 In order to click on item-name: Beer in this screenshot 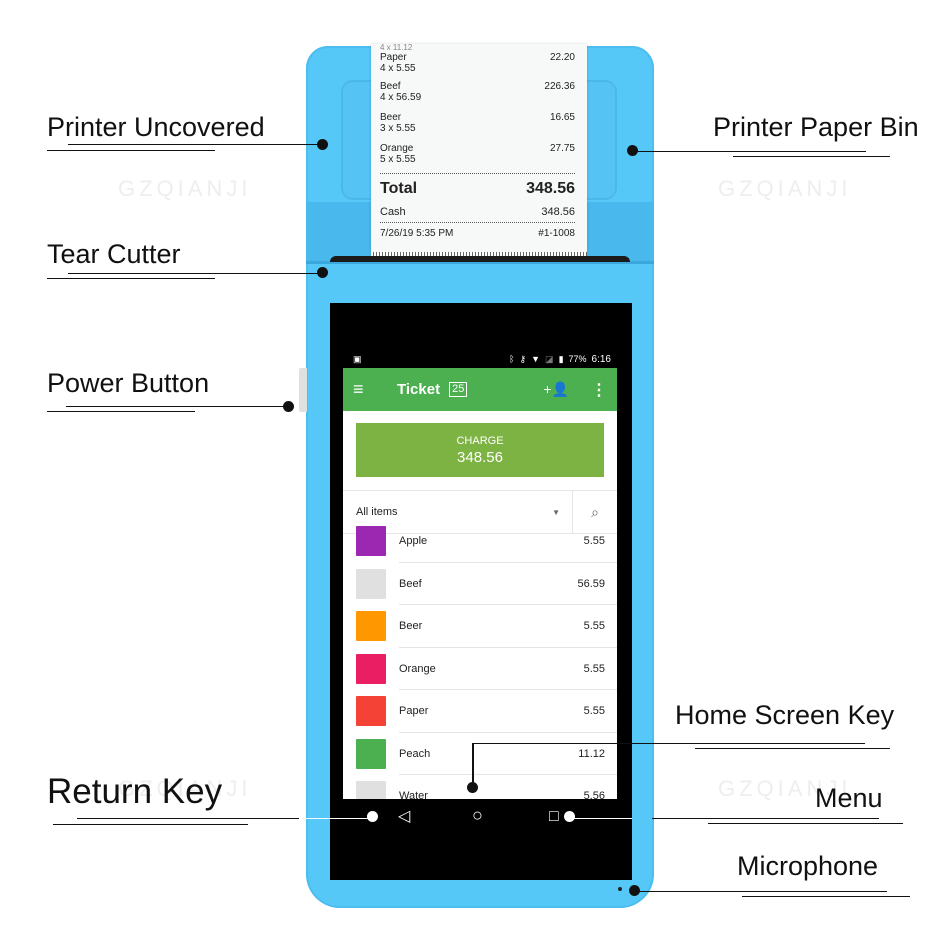, I will do `click(411, 626)`.